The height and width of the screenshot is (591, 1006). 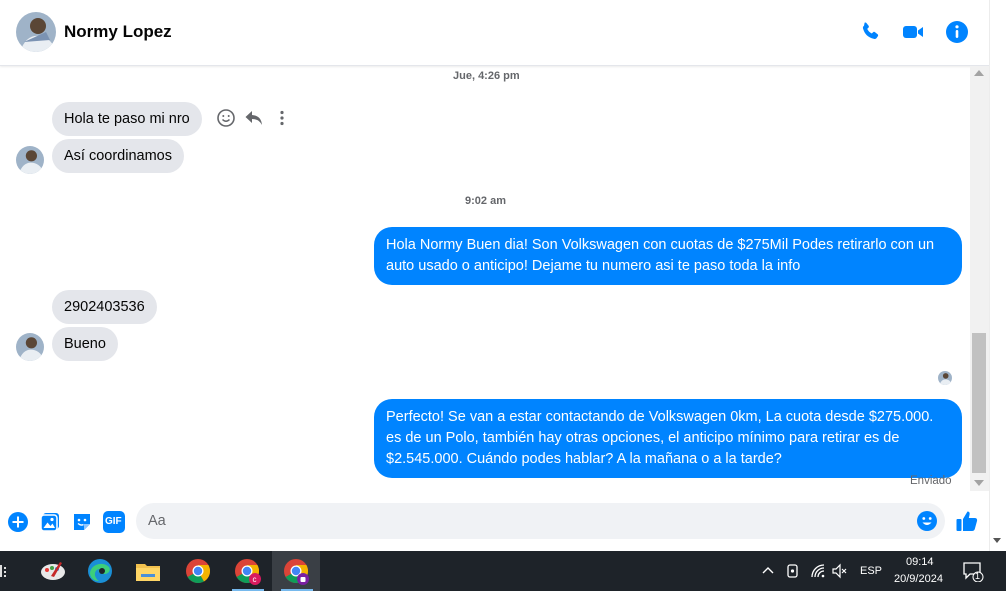 I want to click on like-icon, so click(x=967, y=521).